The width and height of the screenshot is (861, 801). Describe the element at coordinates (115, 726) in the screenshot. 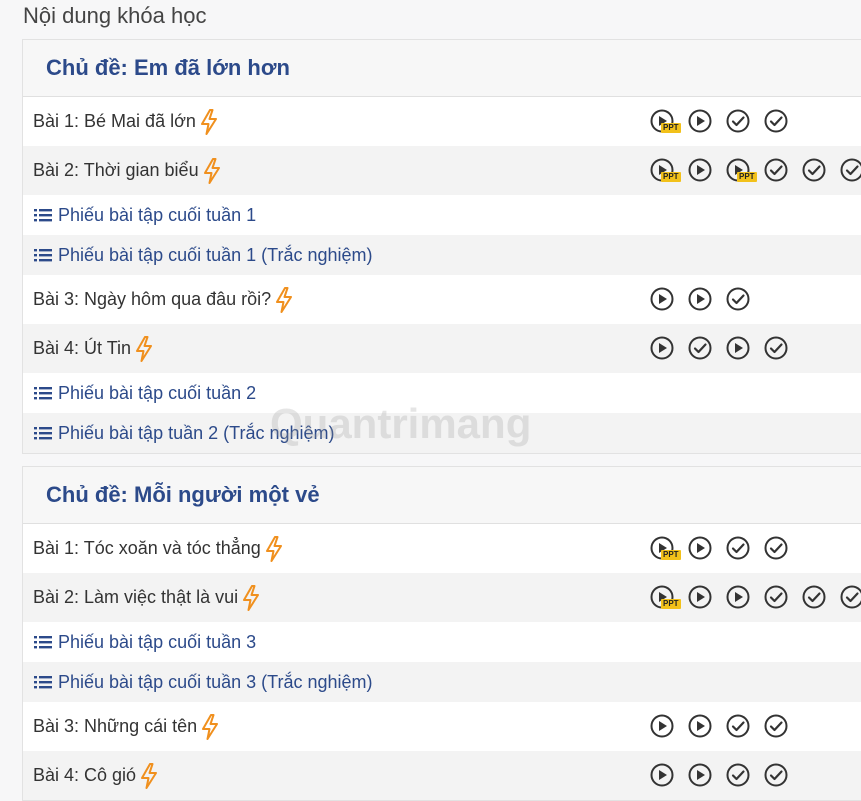

I see `lesson-title: Bài 3: Những cái tên` at that location.